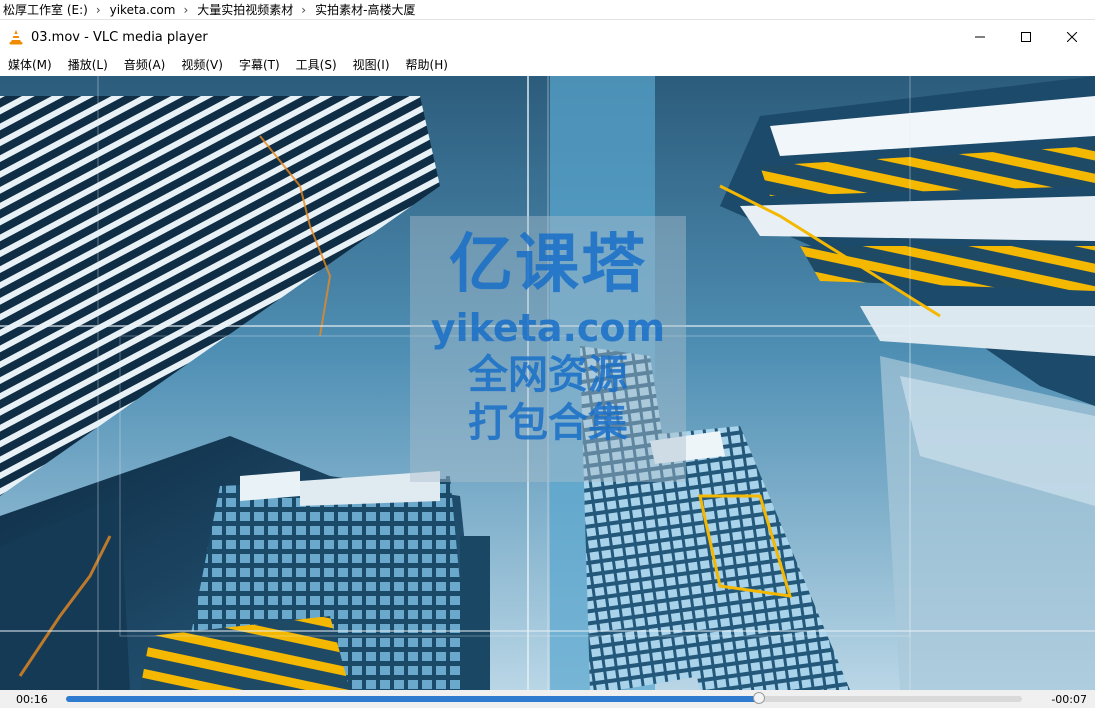  Describe the element at coordinates (32, 699) in the screenshot. I see `elapsed-time: 00:16` at that location.